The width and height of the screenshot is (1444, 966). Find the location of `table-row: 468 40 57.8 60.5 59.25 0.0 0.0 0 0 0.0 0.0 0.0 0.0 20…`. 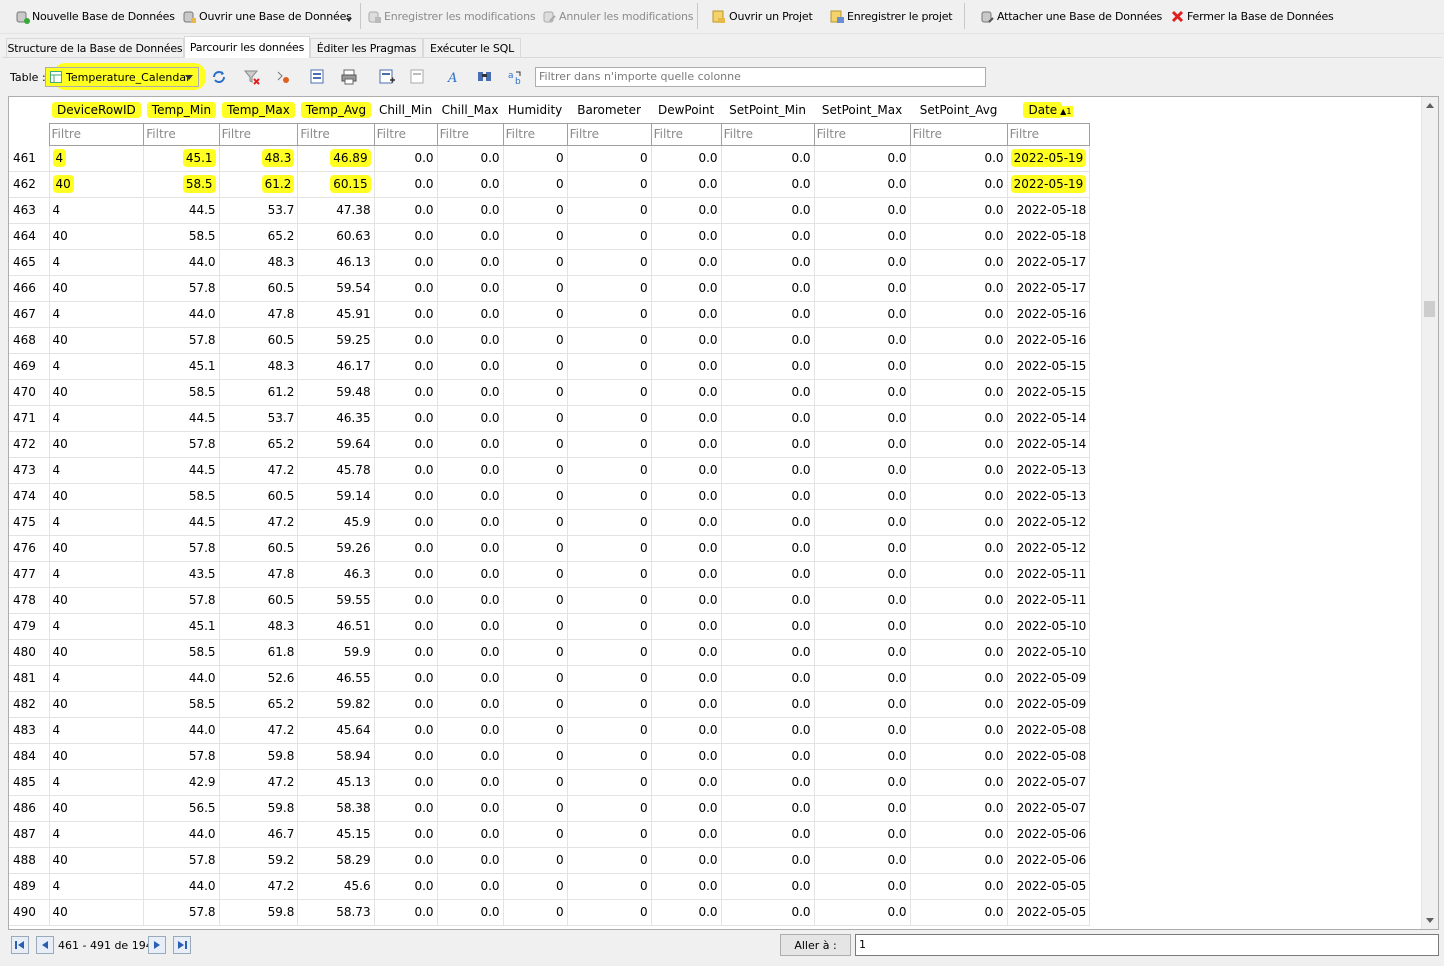

table-row: 468 40 57.8 60.5 59.25 0.0 0.0 0 0 0.0 0.0 0.0 0.0 20… is located at coordinates (550, 340).